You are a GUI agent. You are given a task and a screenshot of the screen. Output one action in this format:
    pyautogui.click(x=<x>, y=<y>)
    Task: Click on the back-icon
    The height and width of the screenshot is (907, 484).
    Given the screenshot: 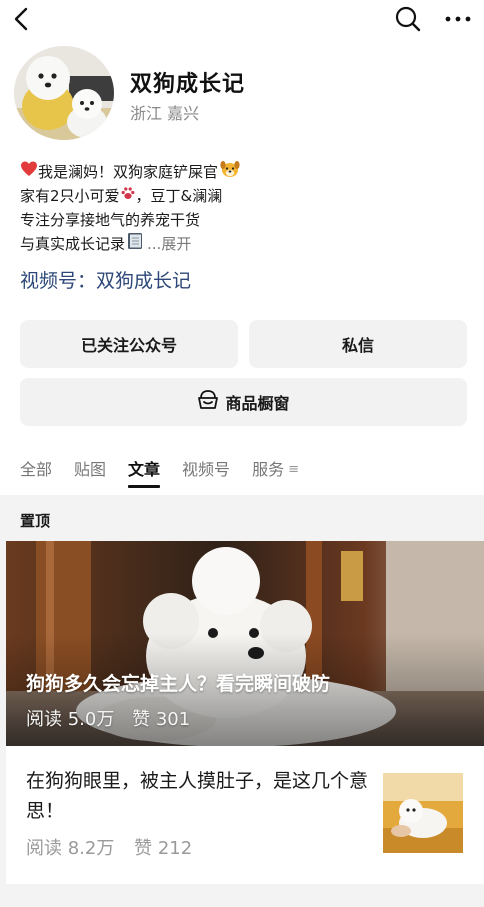 What is the action you would take?
    pyautogui.click(x=23, y=19)
    